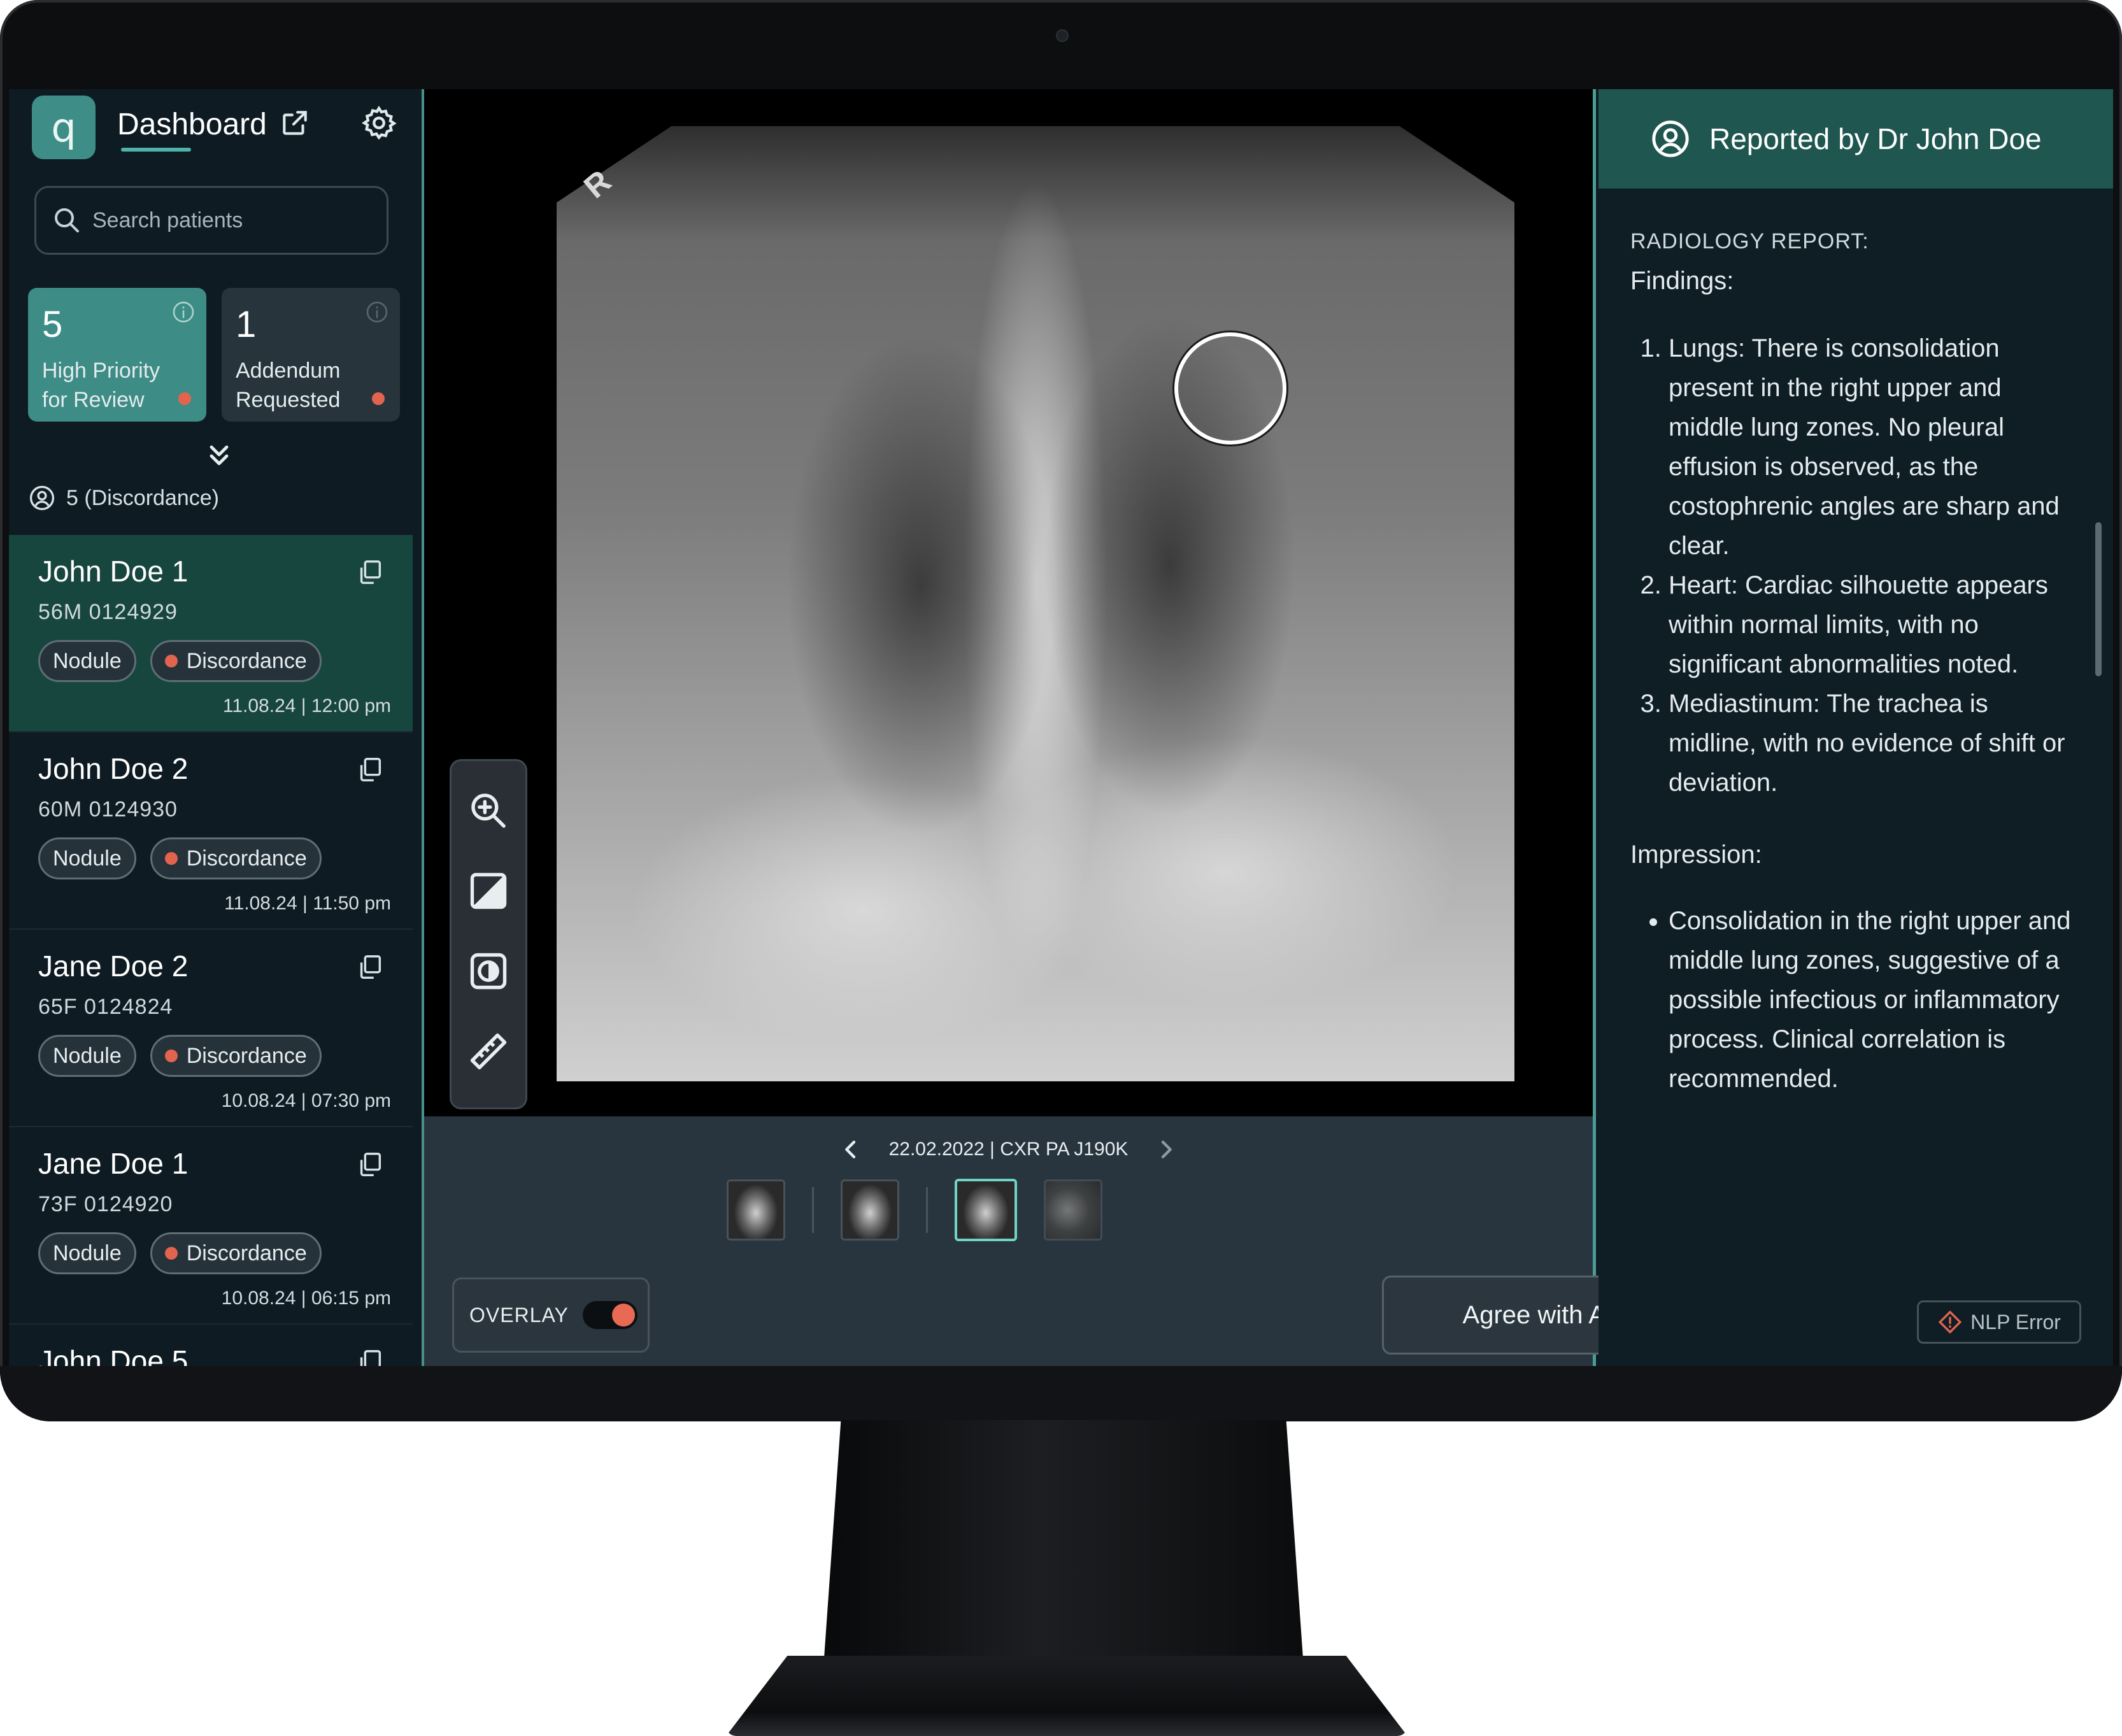 This screenshot has height=1736, width=2122. I want to click on patient-meta: 73F 0124920, so click(105, 1204).